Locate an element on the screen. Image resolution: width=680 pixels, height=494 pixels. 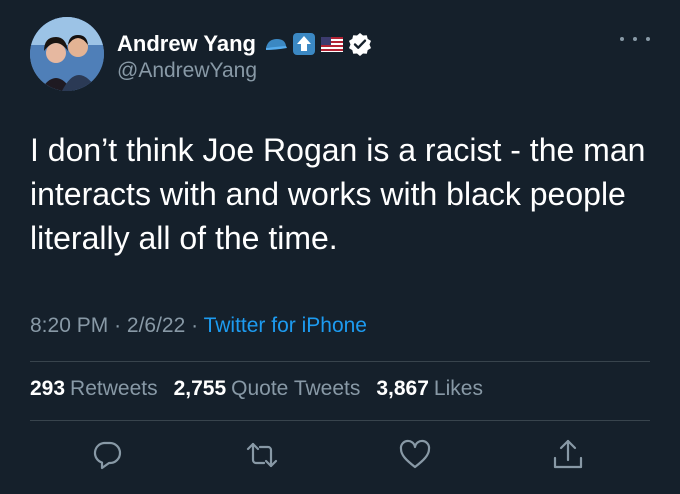
quote-tweets-label: Quote Tweets is located at coordinates (296, 388).